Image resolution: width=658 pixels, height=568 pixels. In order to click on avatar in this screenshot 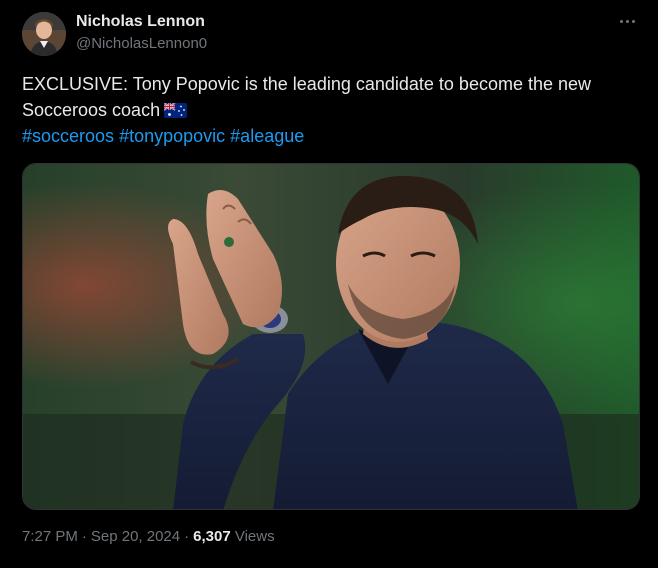, I will do `click(44, 34)`.